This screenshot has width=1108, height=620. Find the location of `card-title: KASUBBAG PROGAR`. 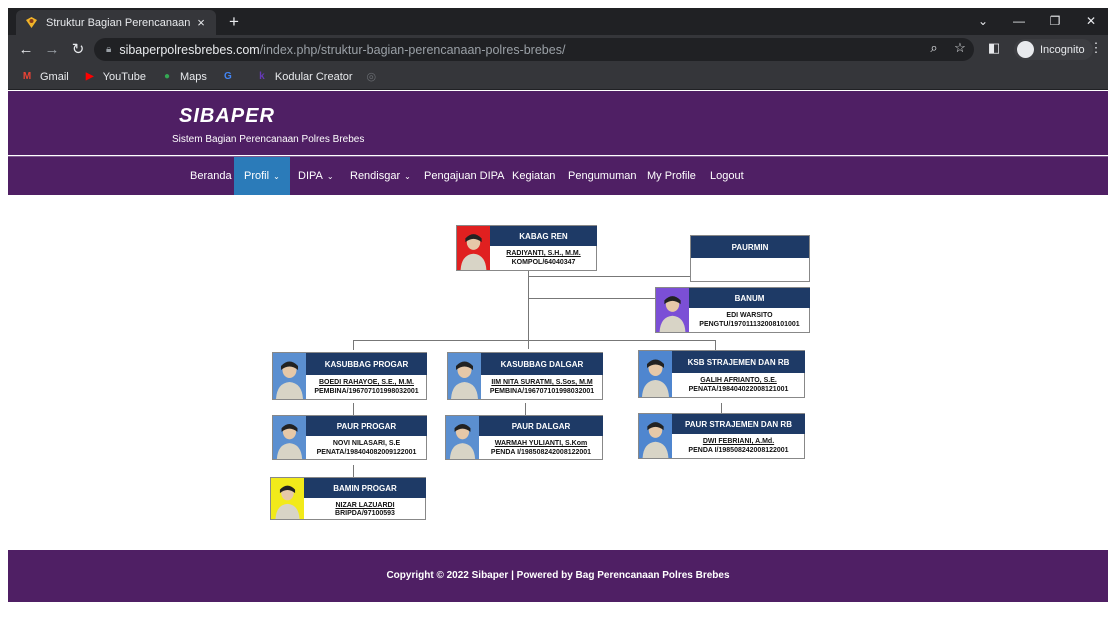

card-title: KASUBBAG PROGAR is located at coordinates (366, 364).